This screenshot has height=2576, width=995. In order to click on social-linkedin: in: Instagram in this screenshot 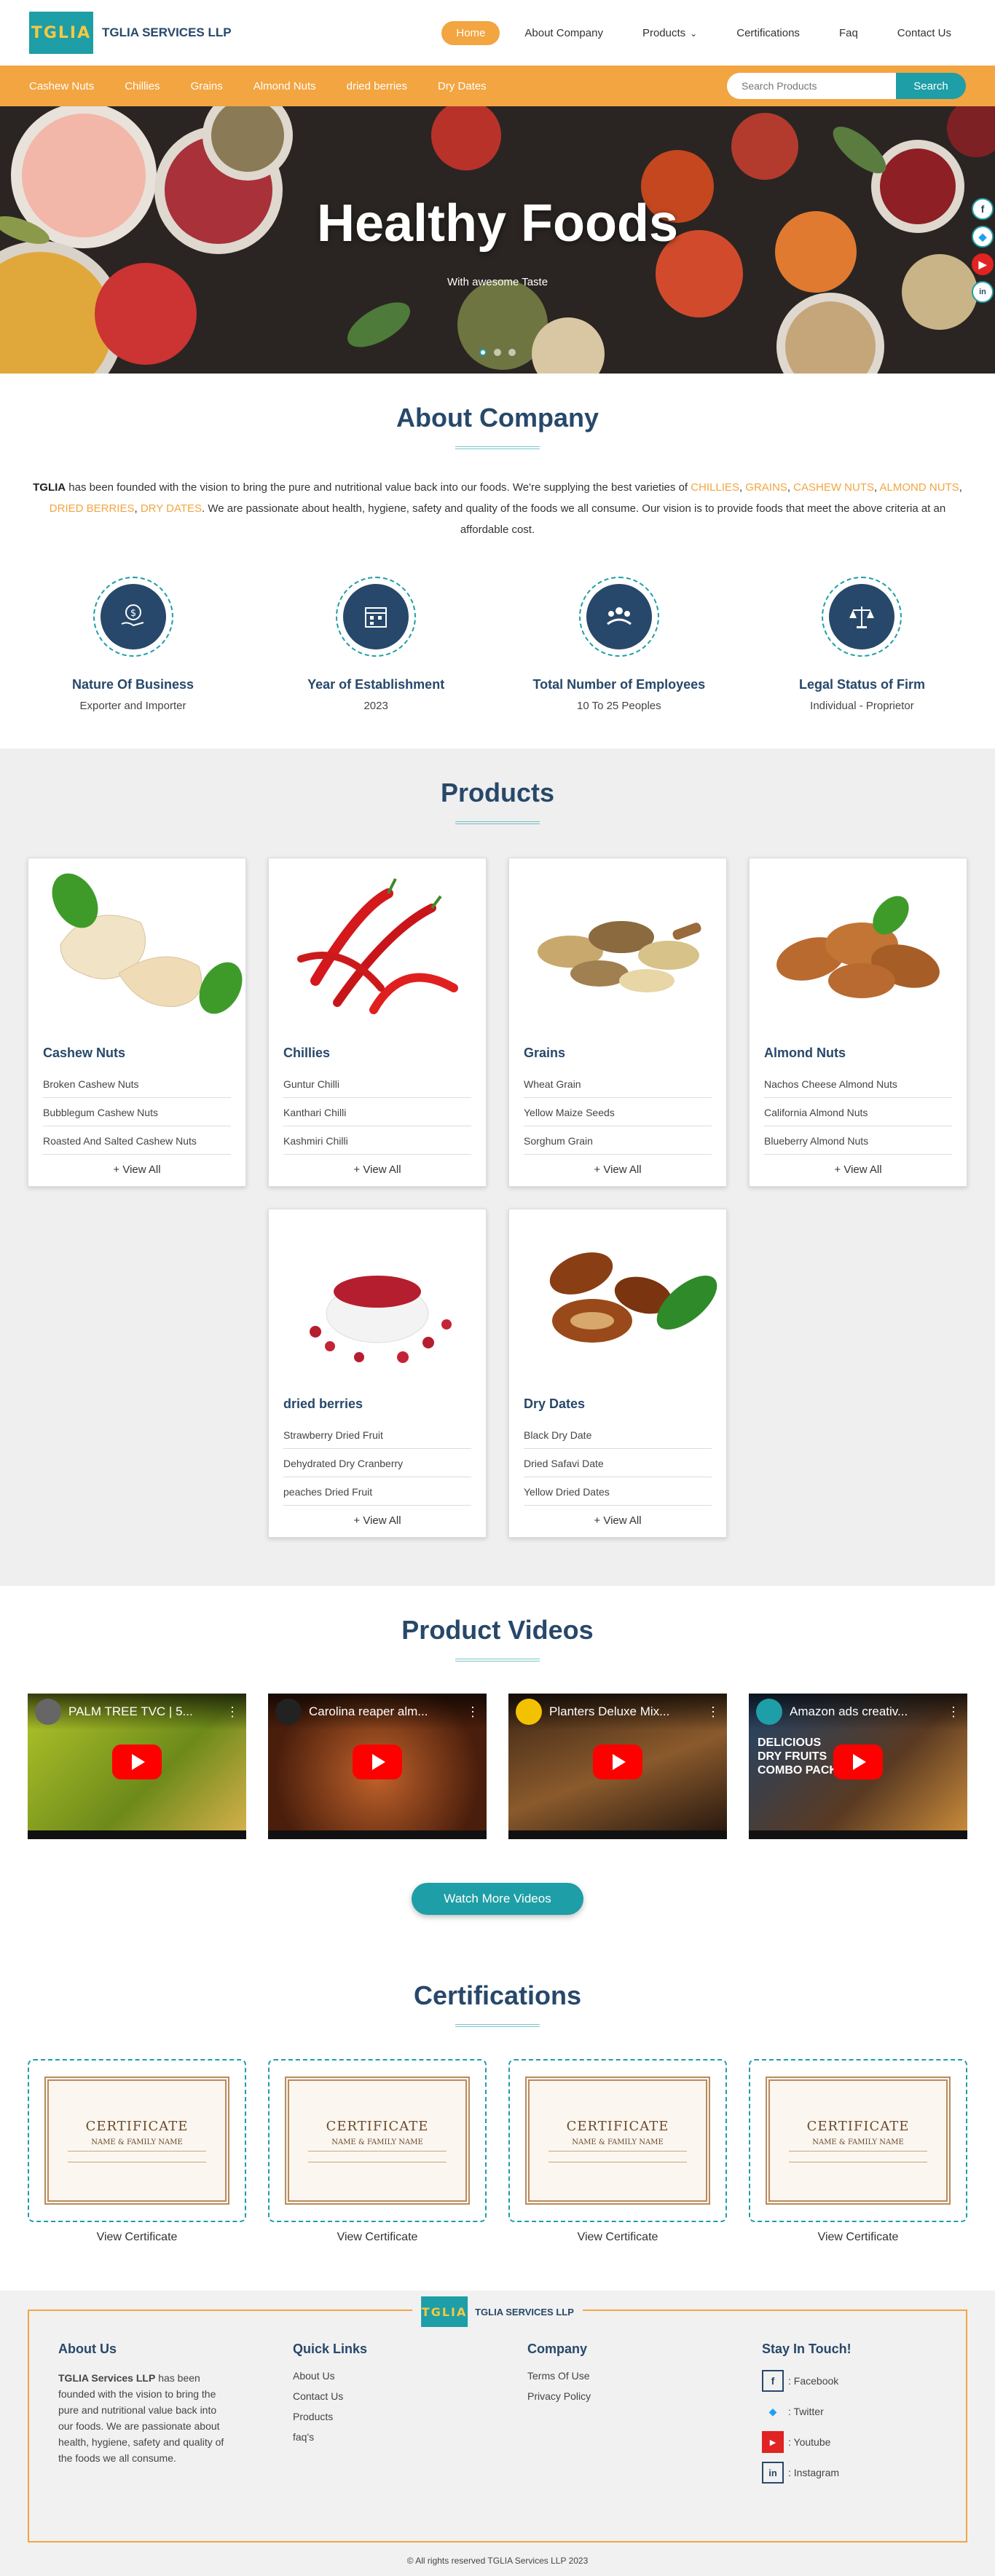, I will do `click(849, 2473)`.